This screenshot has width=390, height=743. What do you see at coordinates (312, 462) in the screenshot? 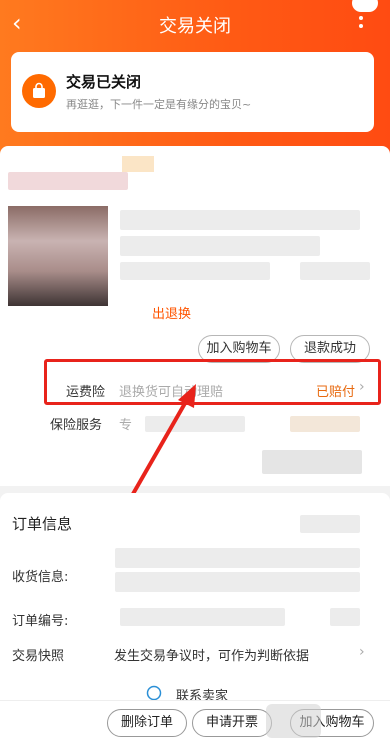
I see `total-price-blur` at bounding box center [312, 462].